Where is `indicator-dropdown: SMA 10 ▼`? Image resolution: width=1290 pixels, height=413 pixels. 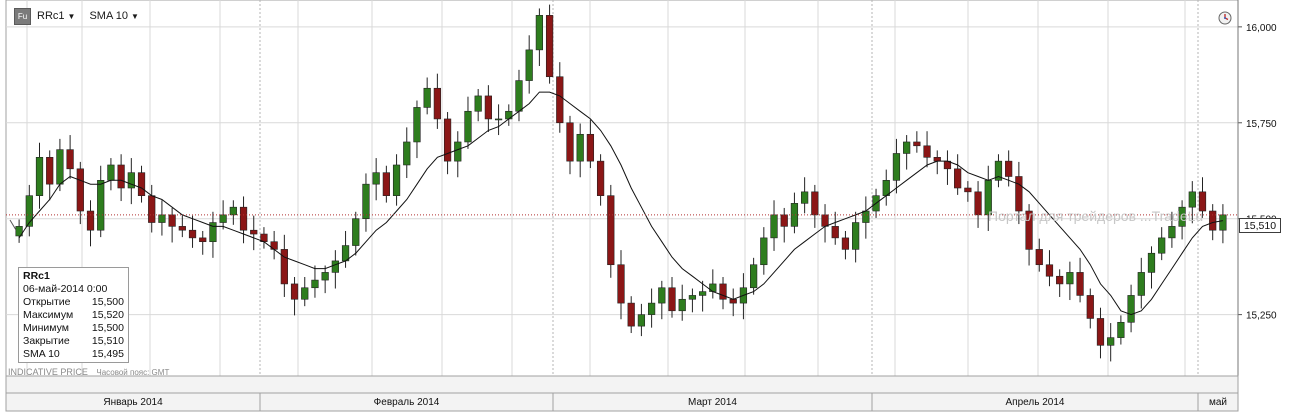 indicator-dropdown: SMA 10 ▼ is located at coordinates (113, 16).